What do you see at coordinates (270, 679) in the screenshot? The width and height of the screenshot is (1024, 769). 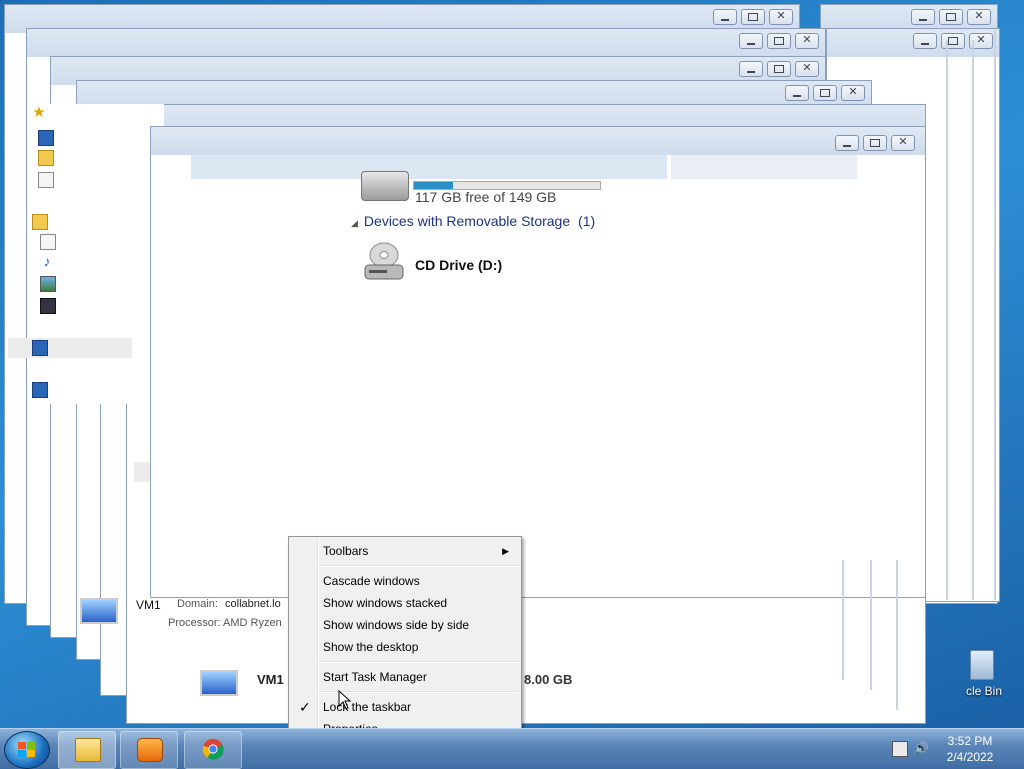 I see `computer-name-2: VM1` at bounding box center [270, 679].